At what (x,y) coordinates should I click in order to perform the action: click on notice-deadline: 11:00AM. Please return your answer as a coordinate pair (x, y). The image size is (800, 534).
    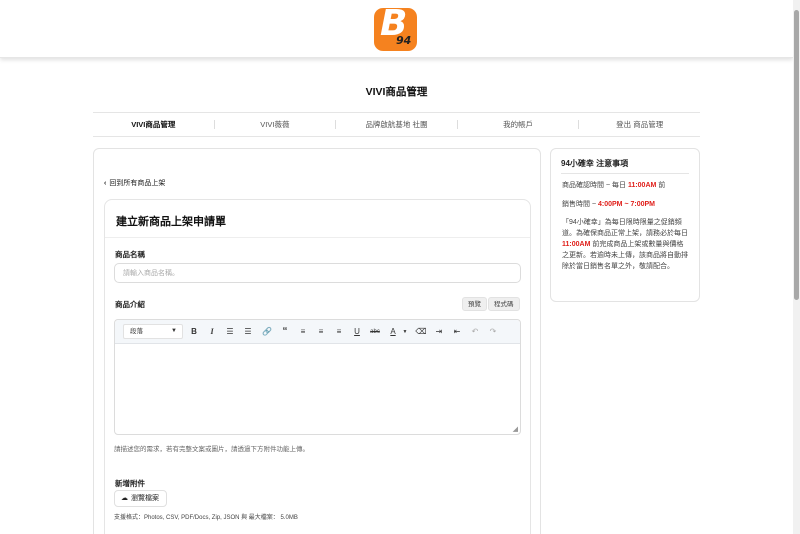
    Looking at the image, I should click on (576, 244).